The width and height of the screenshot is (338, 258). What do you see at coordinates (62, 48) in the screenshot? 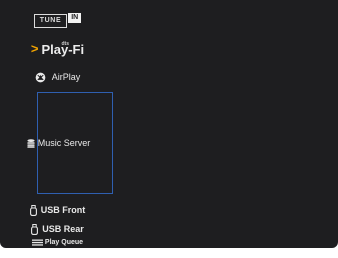
I see `playfi-label: dts Play-Fi` at bounding box center [62, 48].